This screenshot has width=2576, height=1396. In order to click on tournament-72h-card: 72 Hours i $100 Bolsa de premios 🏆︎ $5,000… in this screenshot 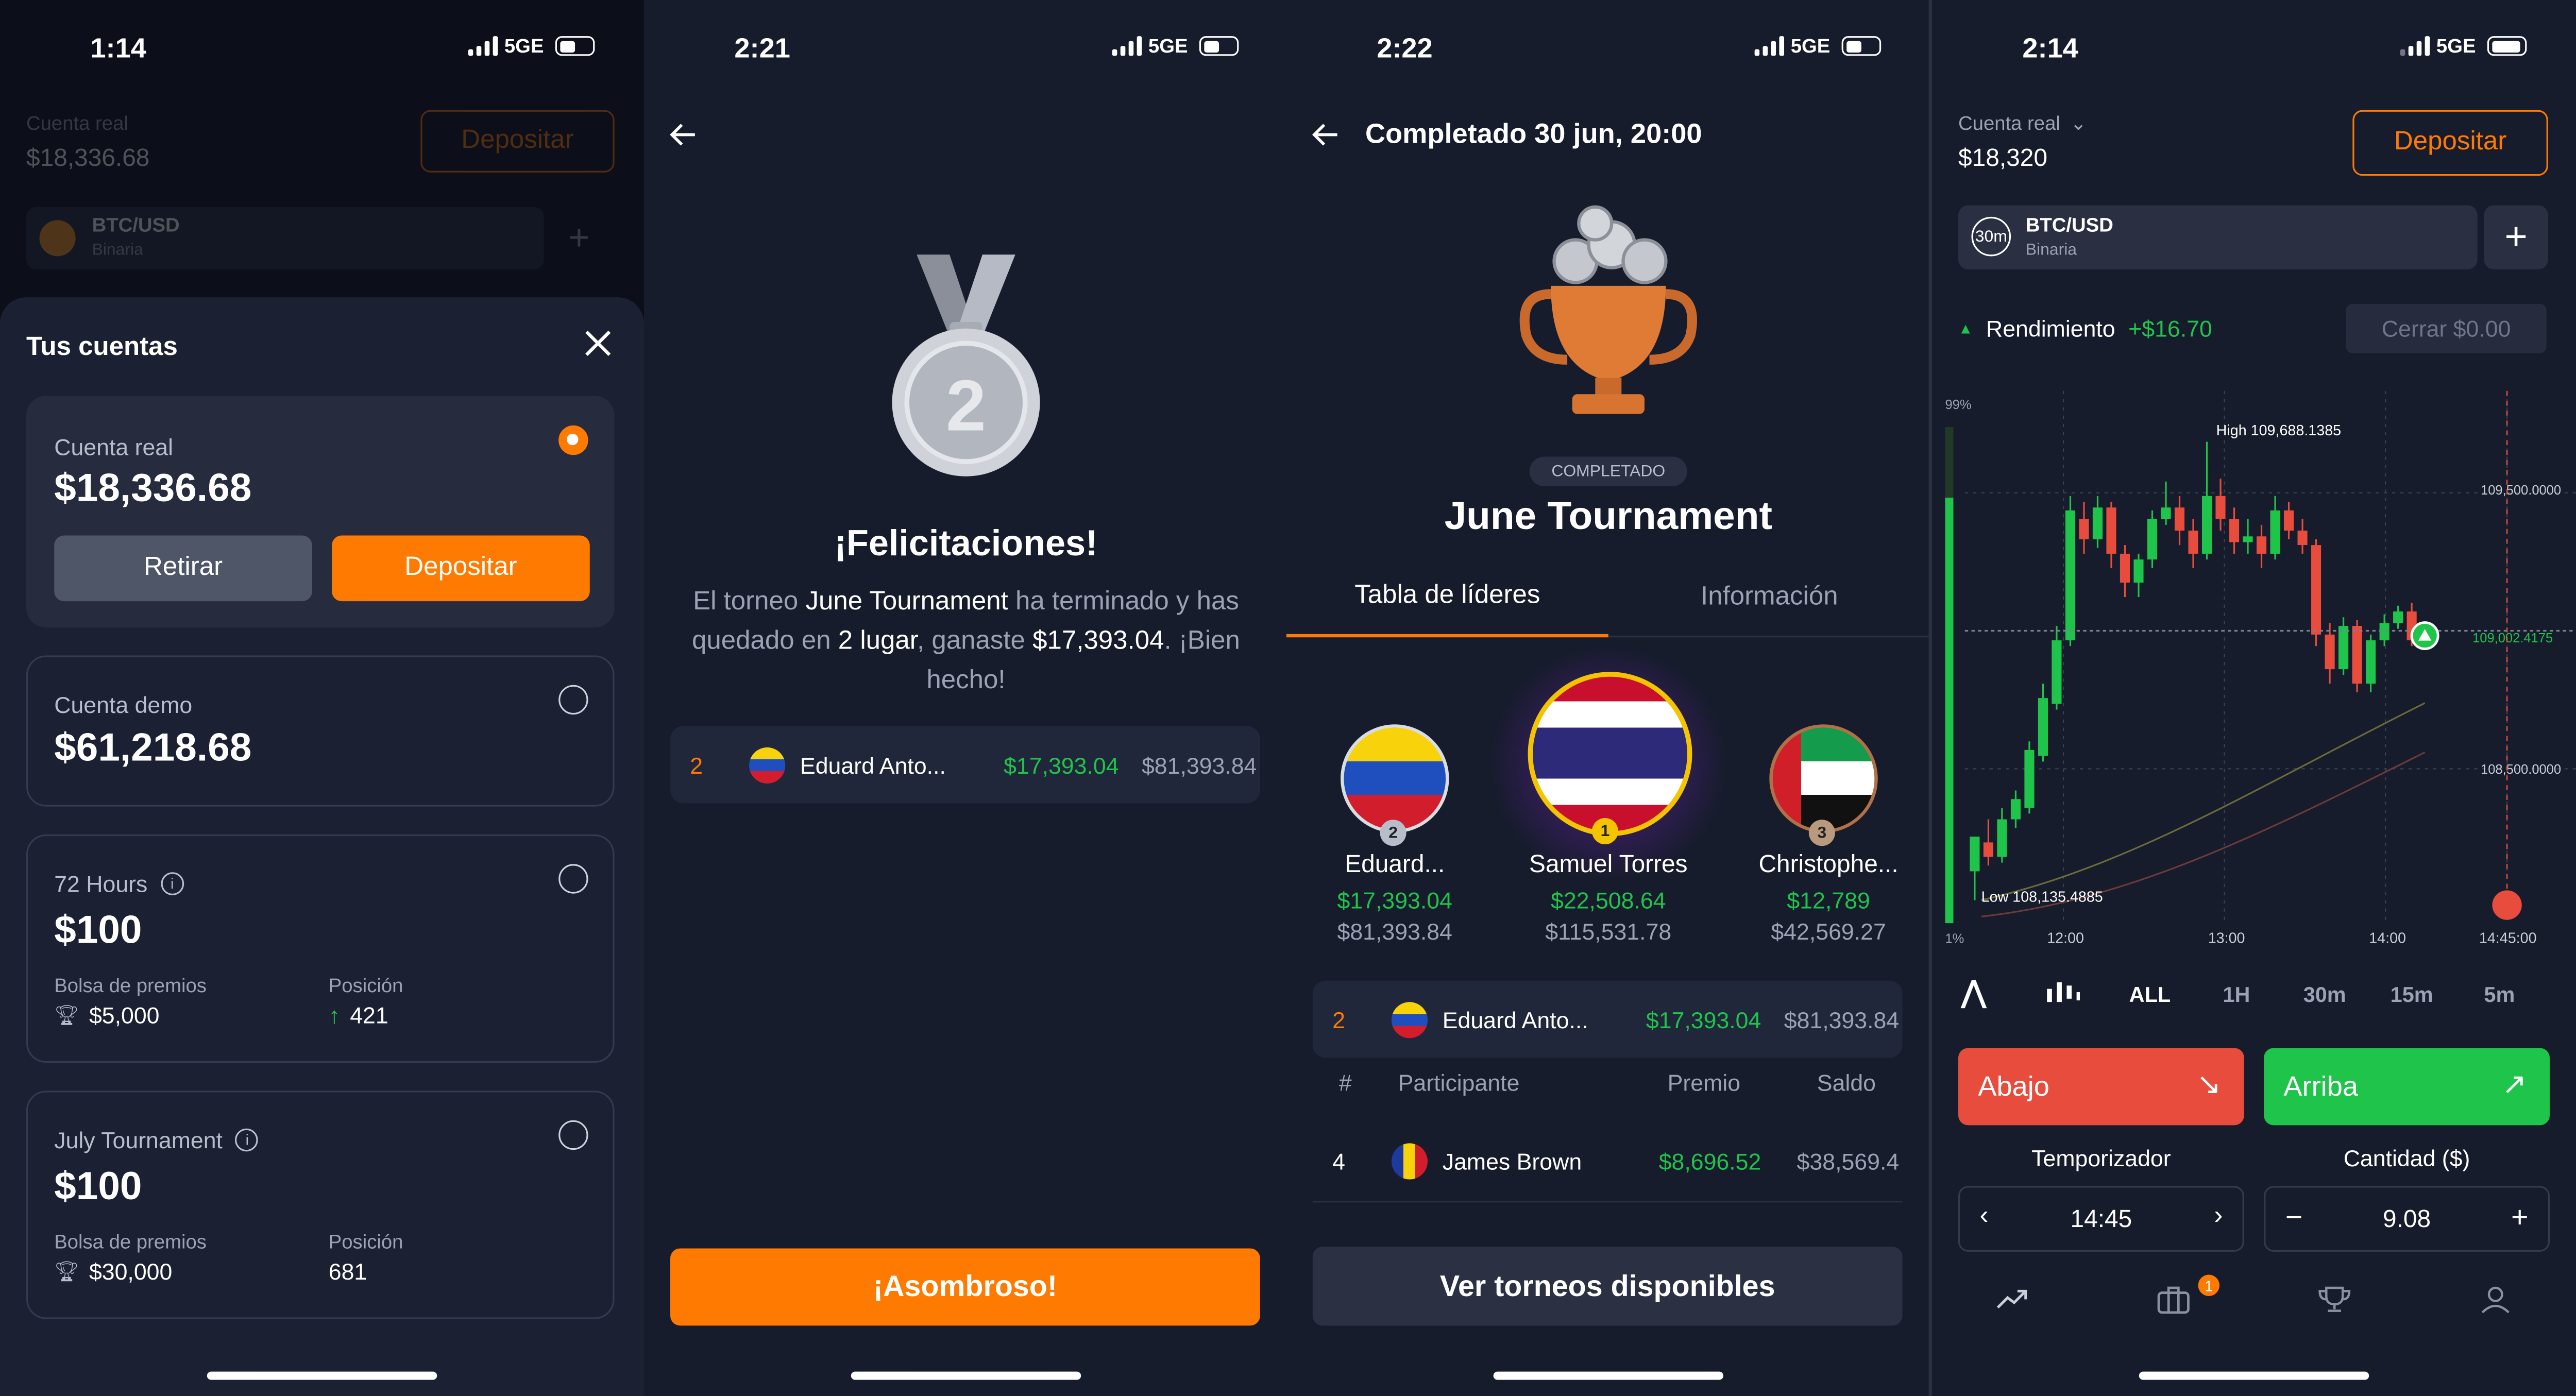, I will do `click(320, 948)`.